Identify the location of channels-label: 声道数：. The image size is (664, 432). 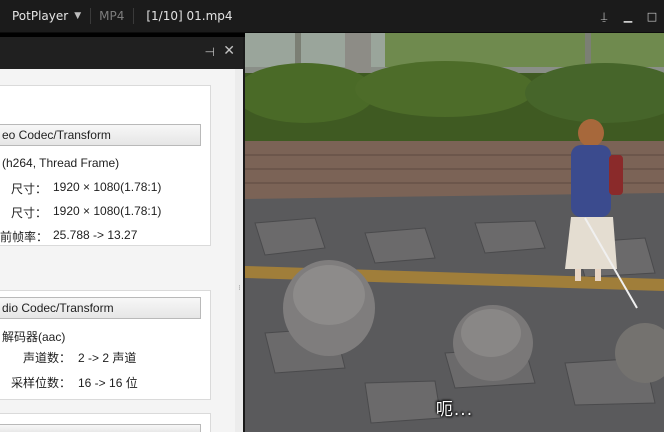
(47, 358).